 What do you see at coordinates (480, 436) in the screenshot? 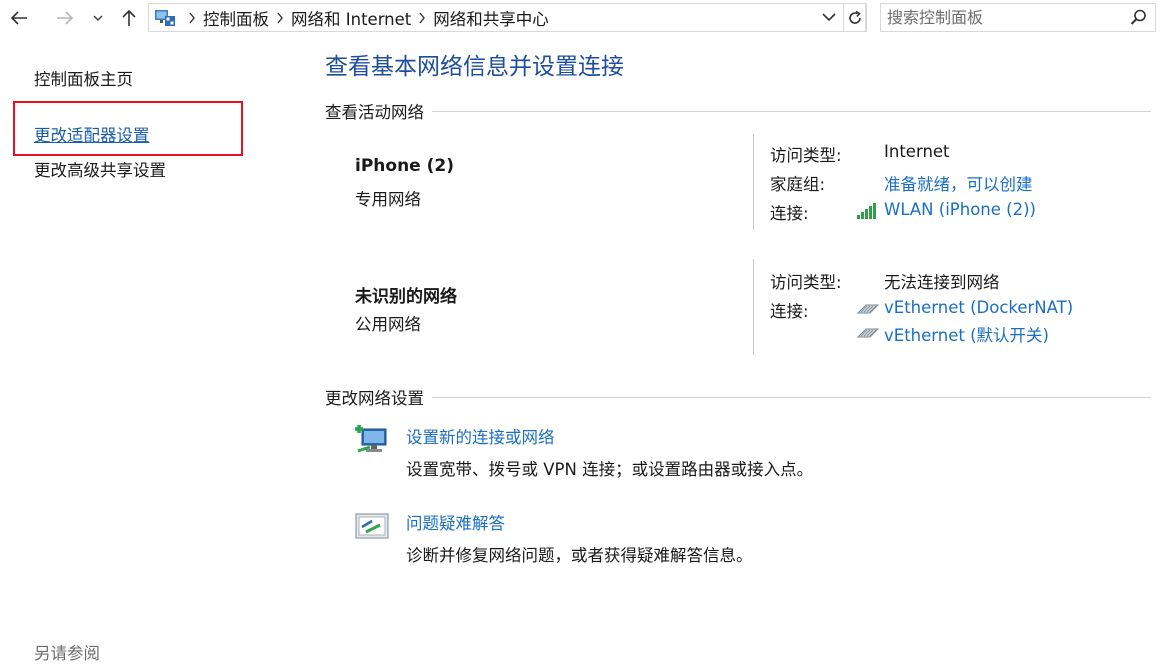
I see `setup-connection-link: 设置新的连接或网络` at bounding box center [480, 436].